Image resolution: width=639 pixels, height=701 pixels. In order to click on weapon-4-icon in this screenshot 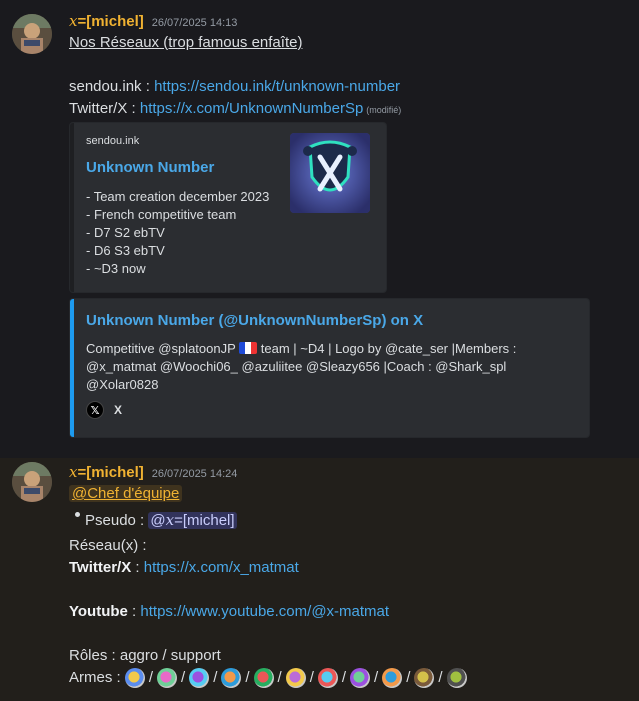, I will do `click(231, 678)`.